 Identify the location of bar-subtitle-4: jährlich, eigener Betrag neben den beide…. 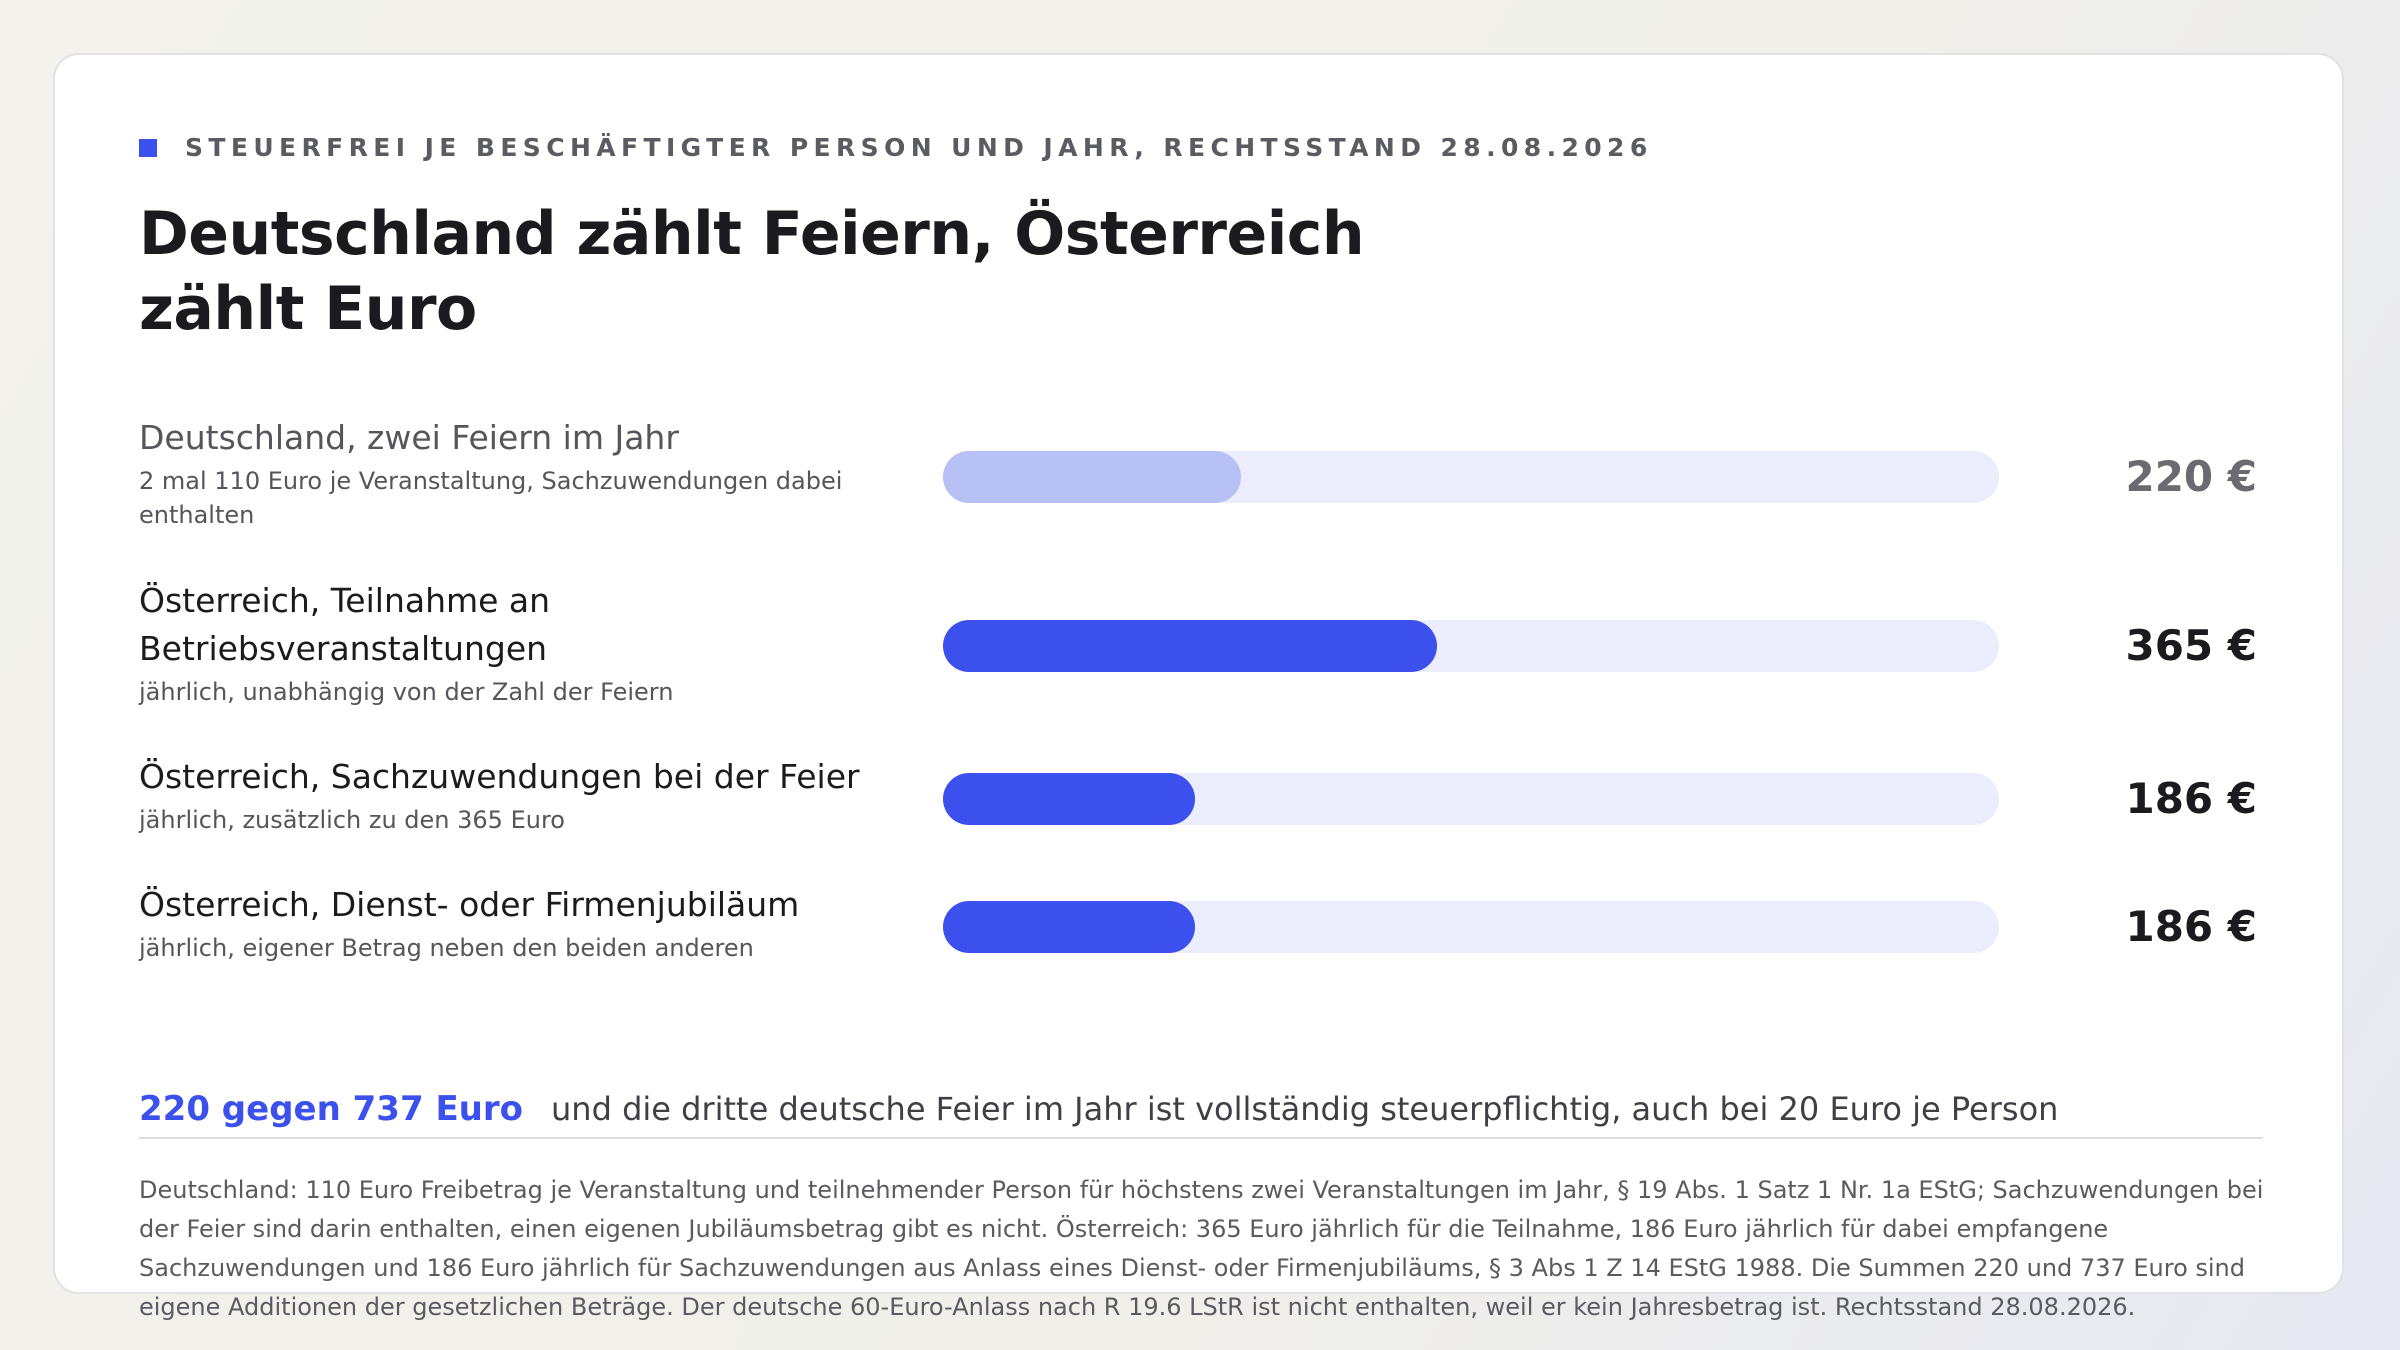
(446, 948).